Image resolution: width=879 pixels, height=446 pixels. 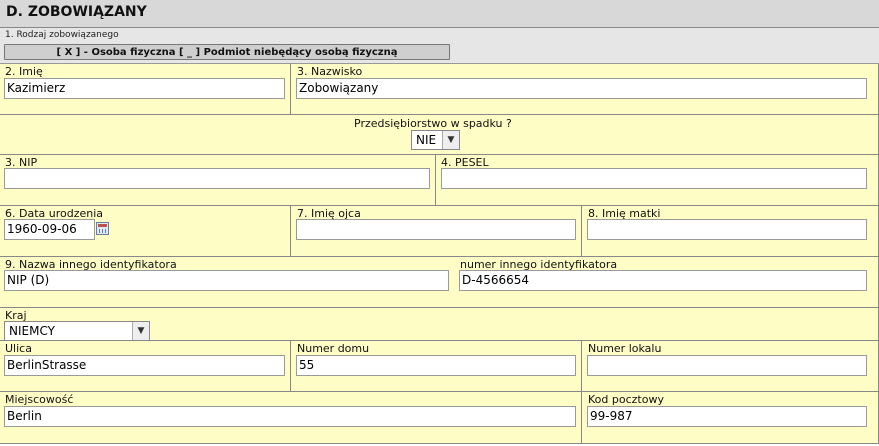 I want to click on birth-date-input: 1960-09-06, so click(x=49, y=229).